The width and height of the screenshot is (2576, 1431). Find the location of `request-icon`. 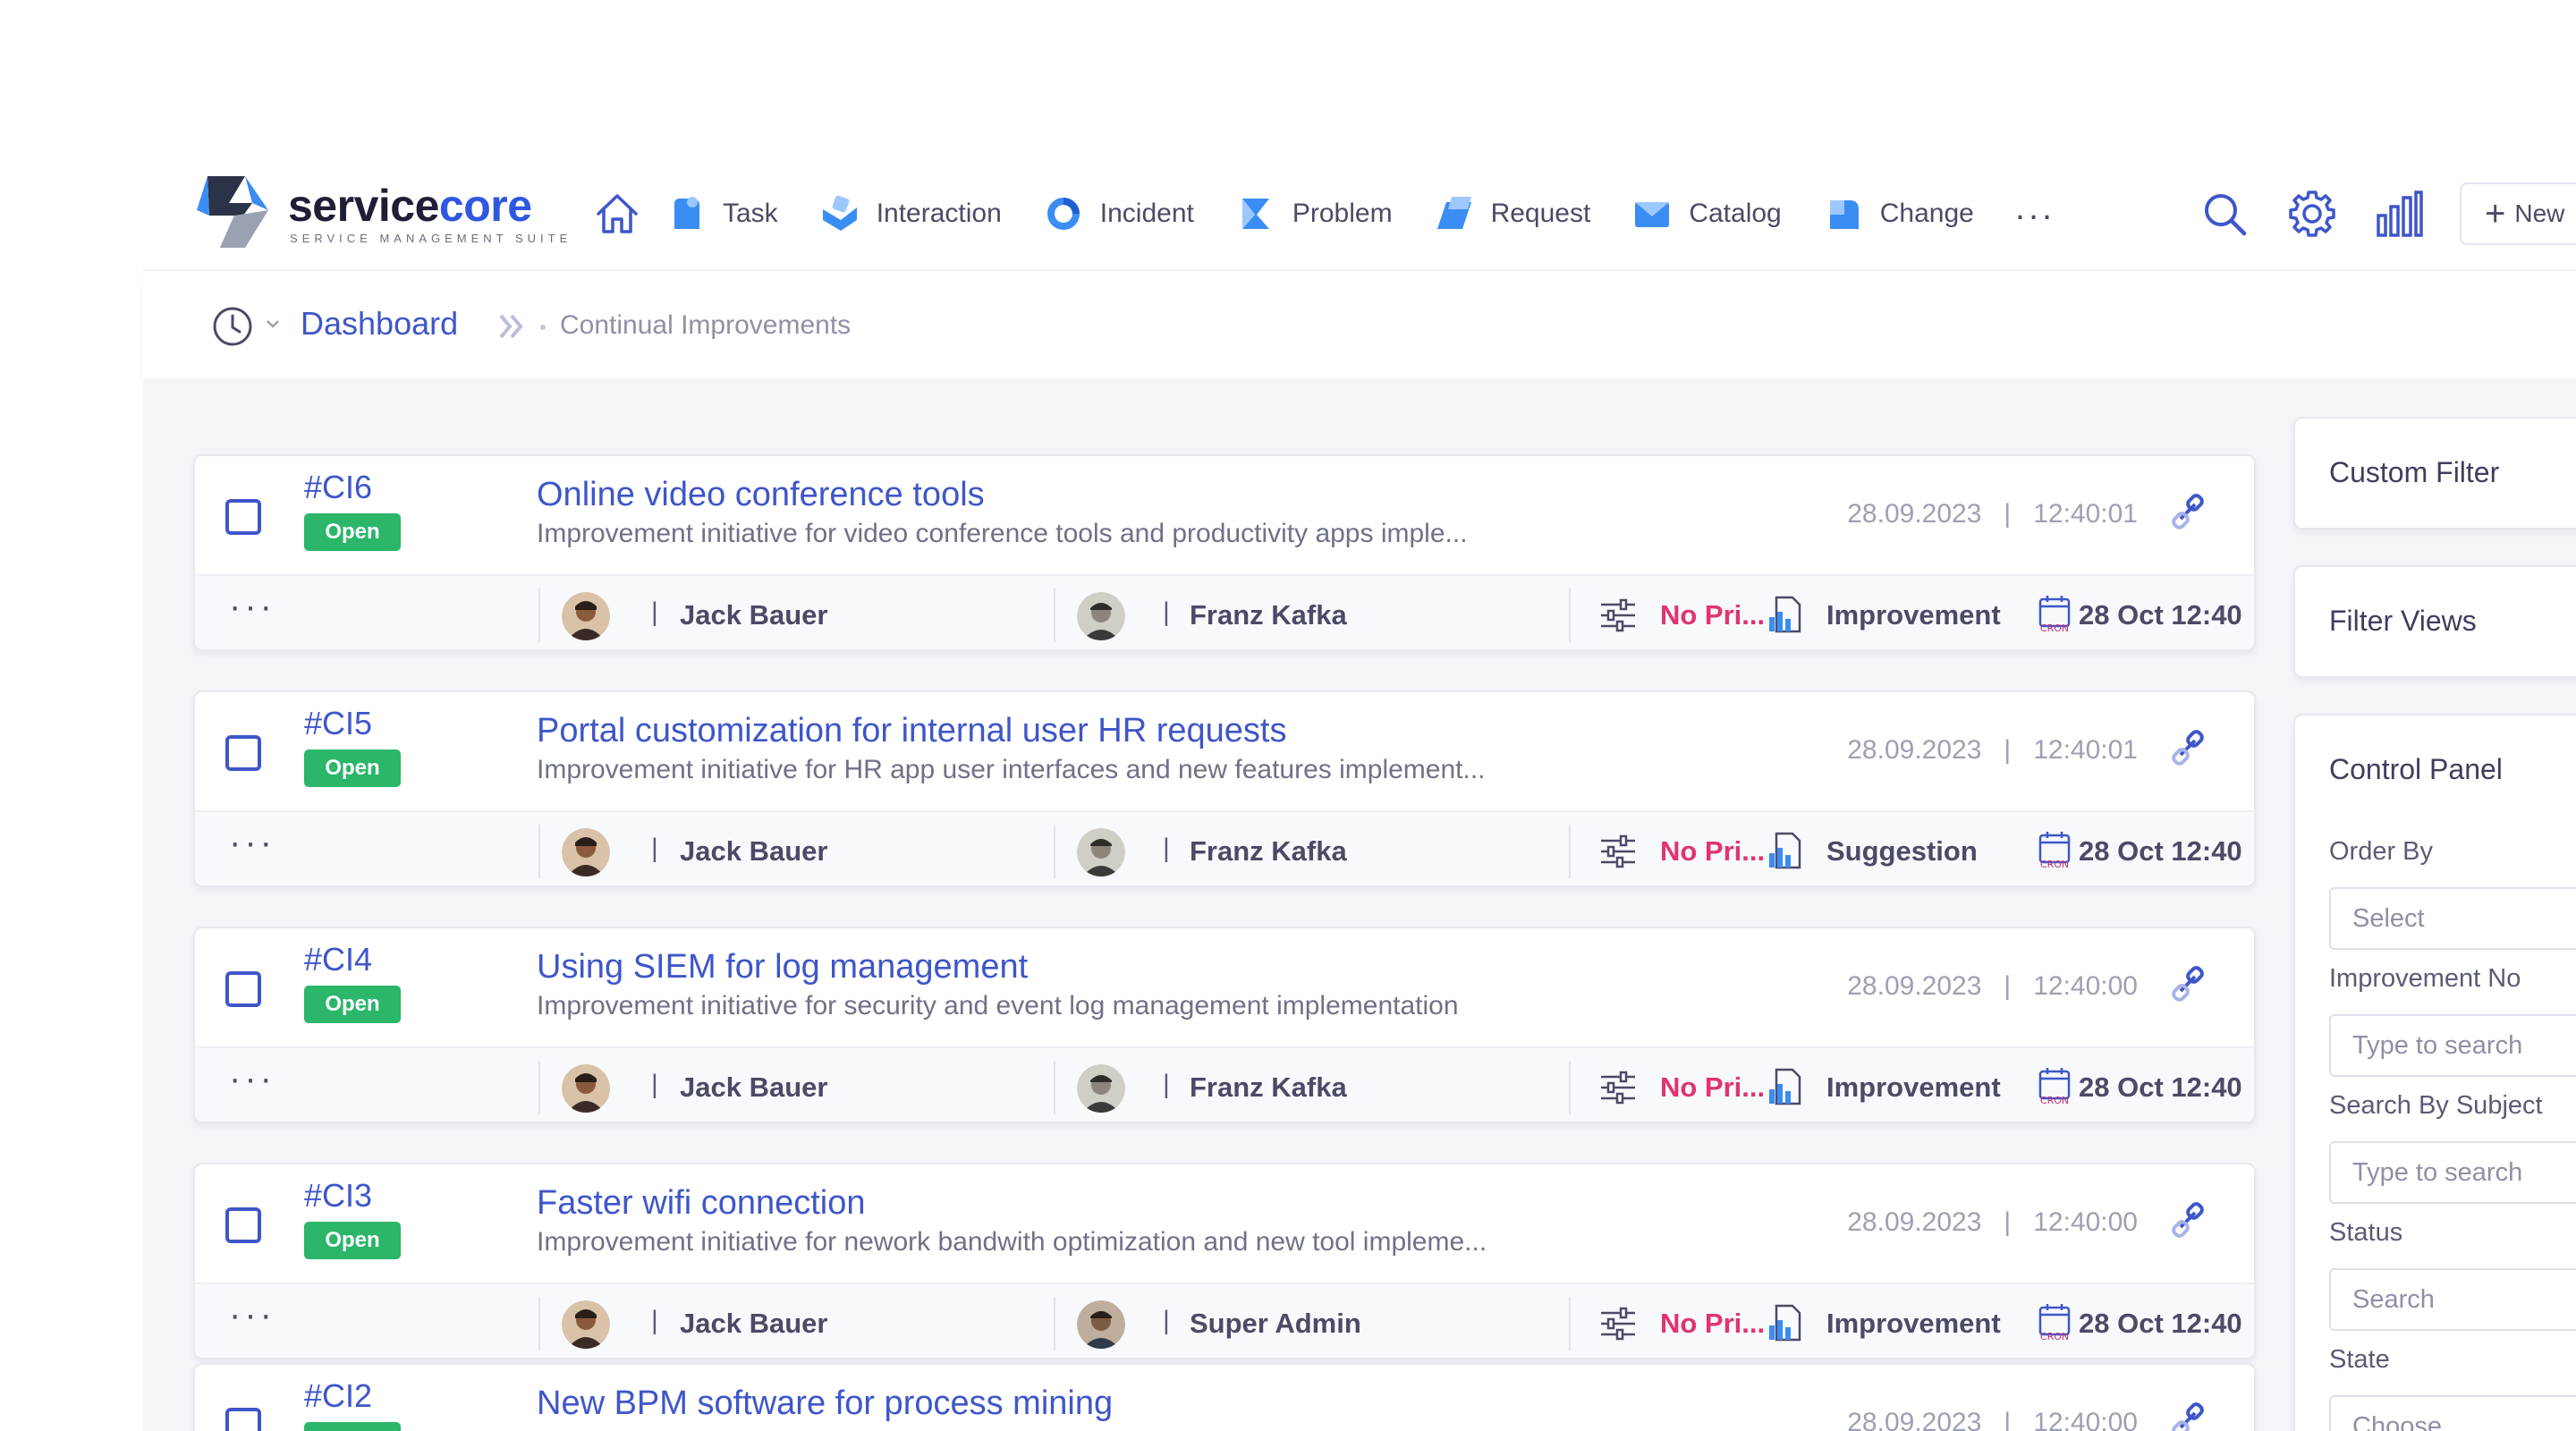

request-icon is located at coordinates (1453, 213).